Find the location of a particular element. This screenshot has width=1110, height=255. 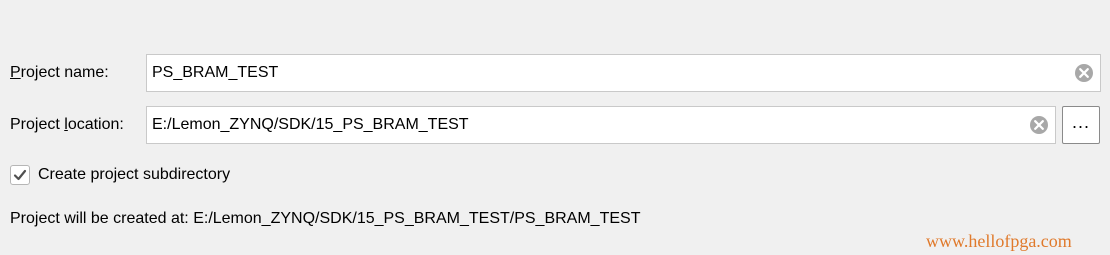

project-name-clear-button is located at coordinates (1084, 73).